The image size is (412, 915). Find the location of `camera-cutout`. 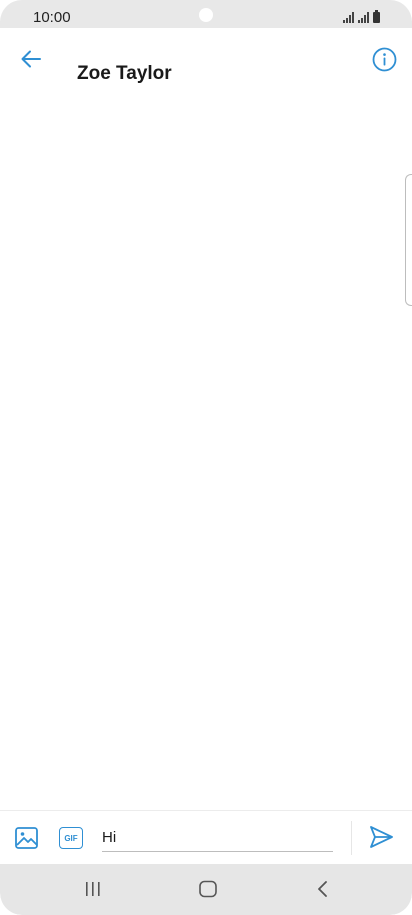

camera-cutout is located at coordinates (206, 15).